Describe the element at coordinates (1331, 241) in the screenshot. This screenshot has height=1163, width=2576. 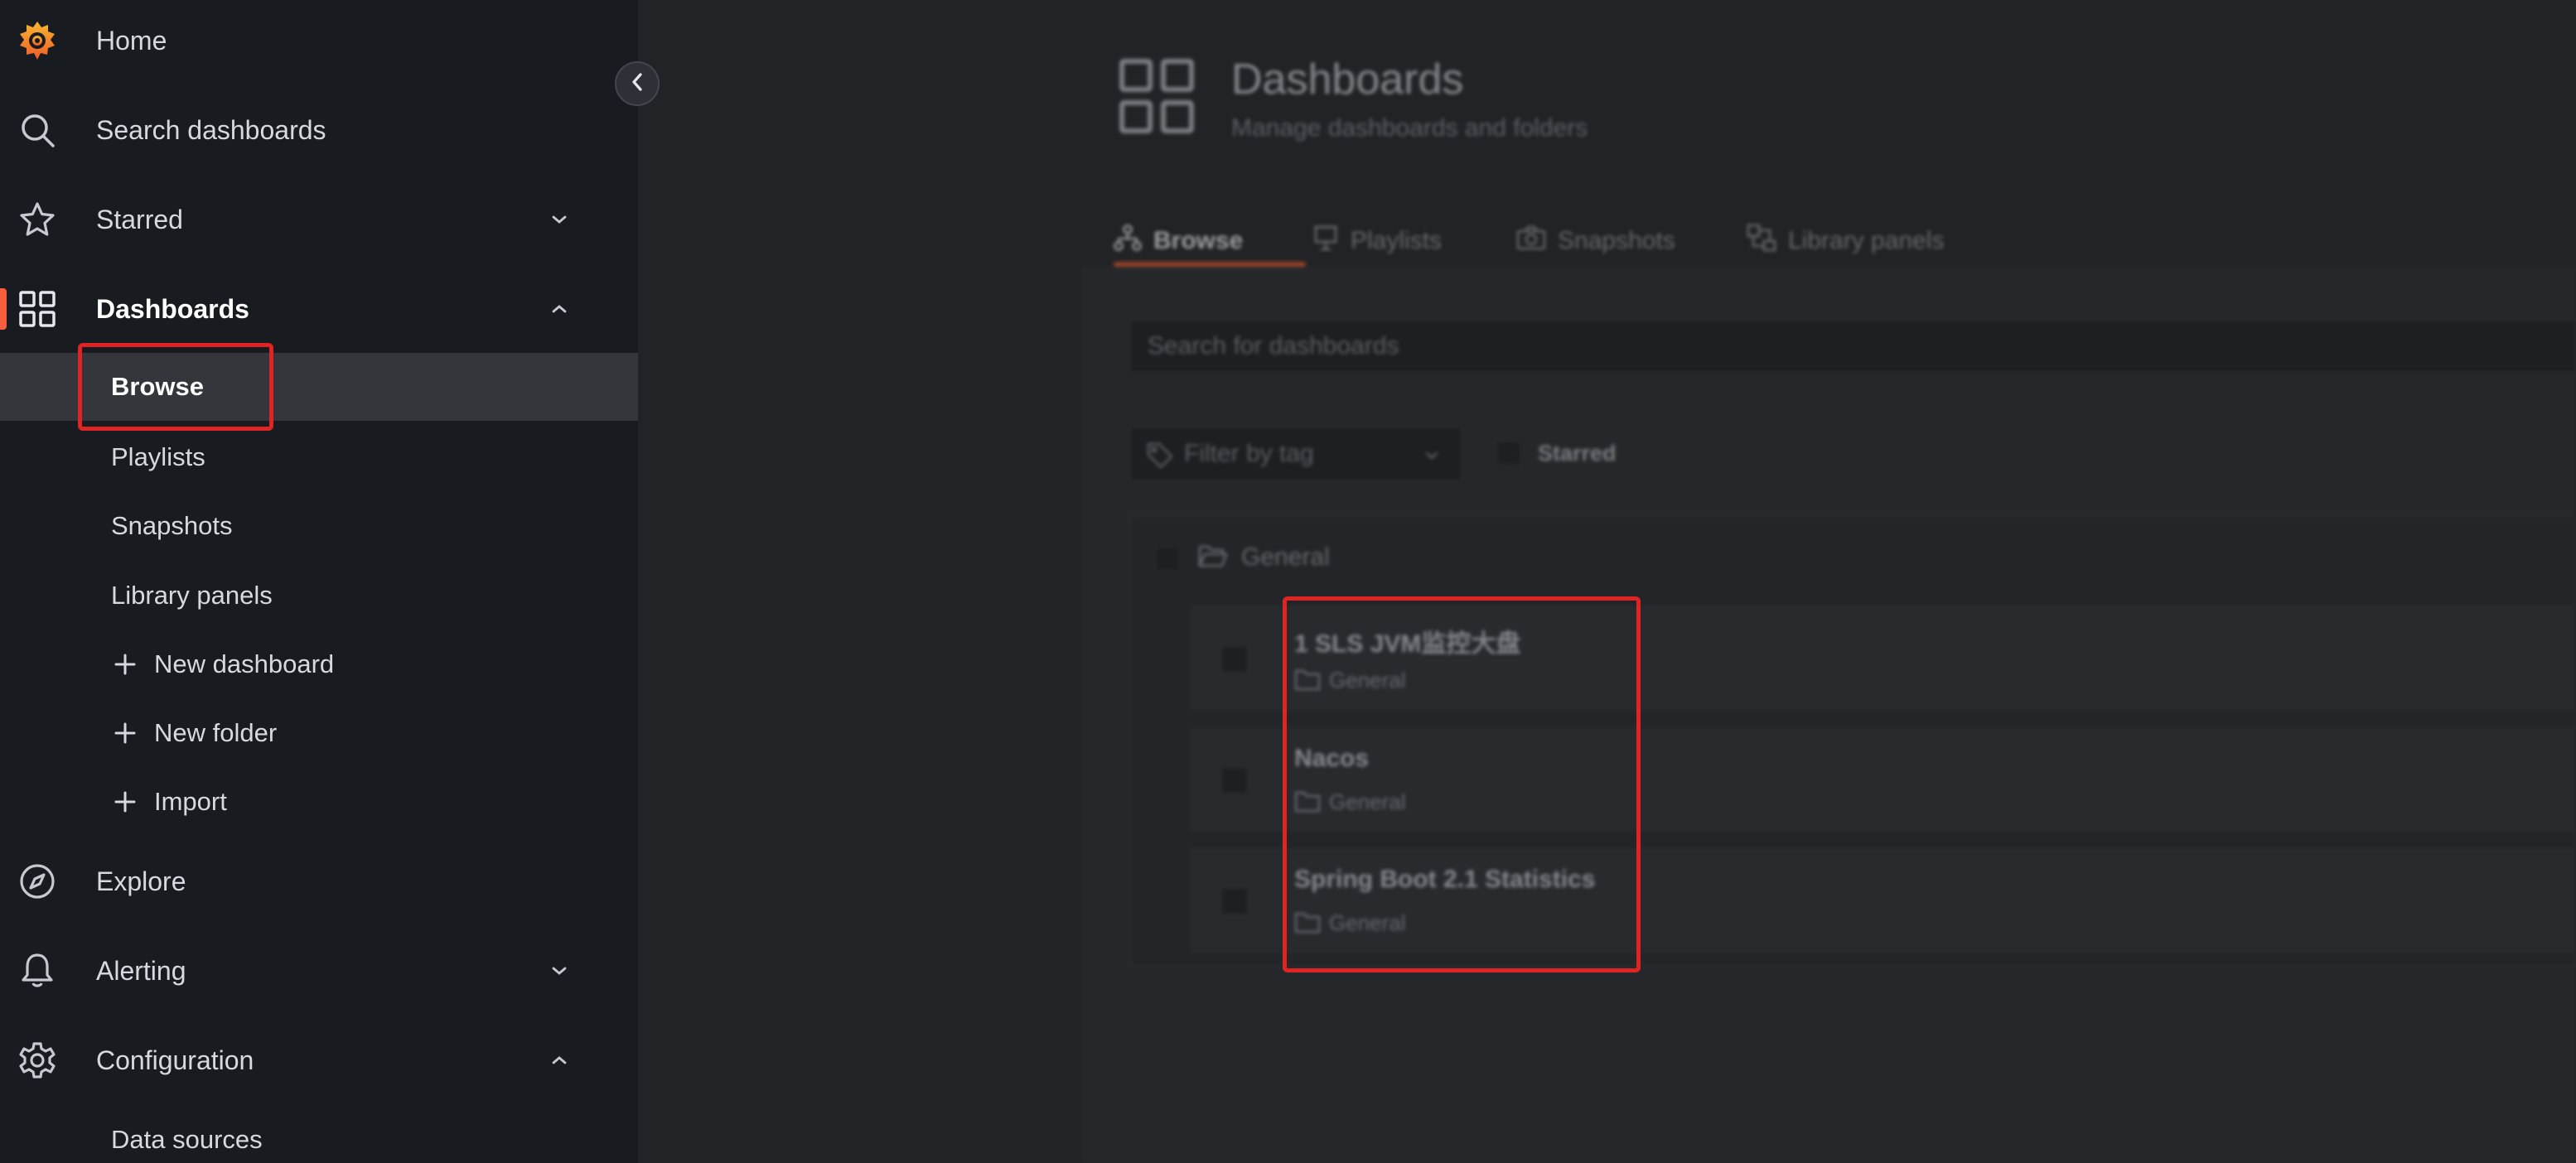
I see `presentation-icon` at that location.